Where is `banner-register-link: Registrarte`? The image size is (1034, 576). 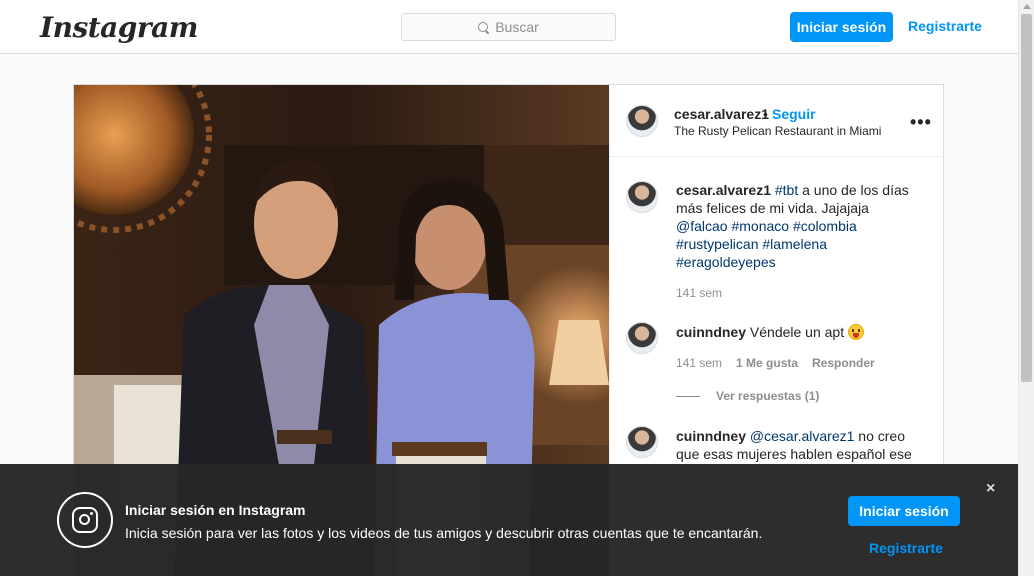
banner-register-link: Registrarte is located at coordinates (906, 548).